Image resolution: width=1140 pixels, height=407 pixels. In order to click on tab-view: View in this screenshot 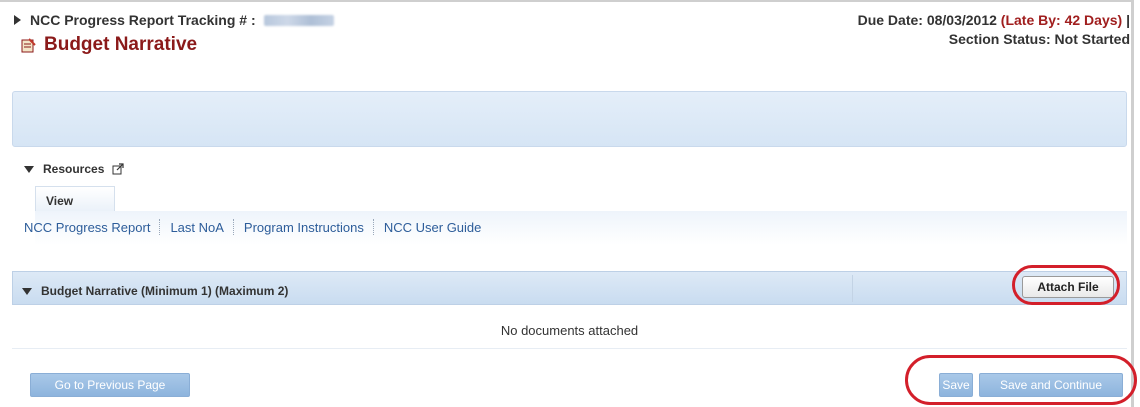, I will do `click(75, 199)`.